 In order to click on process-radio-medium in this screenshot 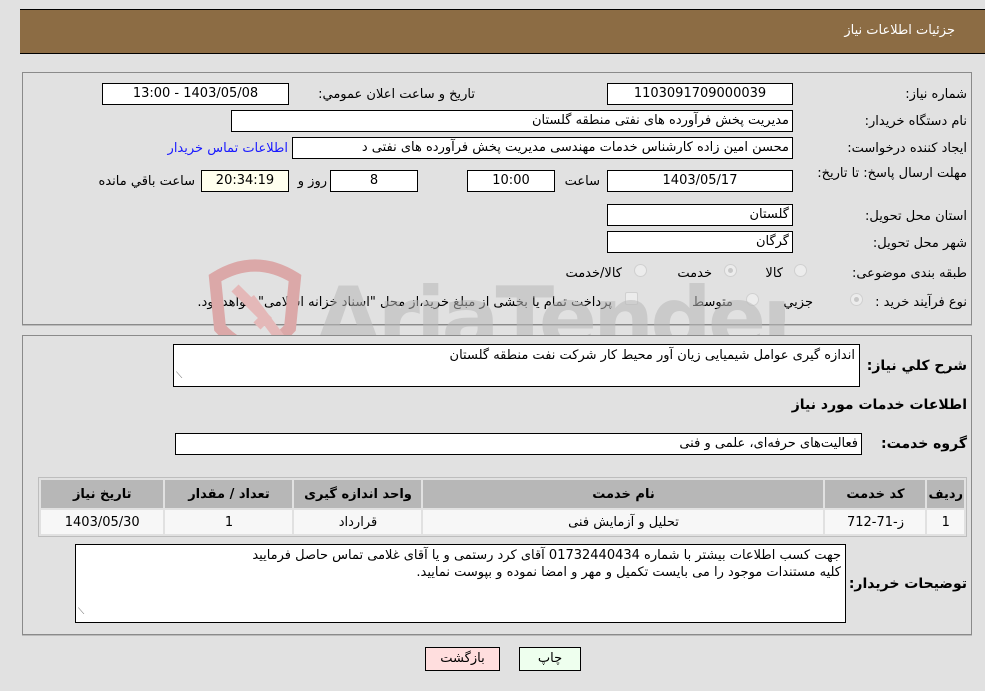, I will do `click(752, 299)`.